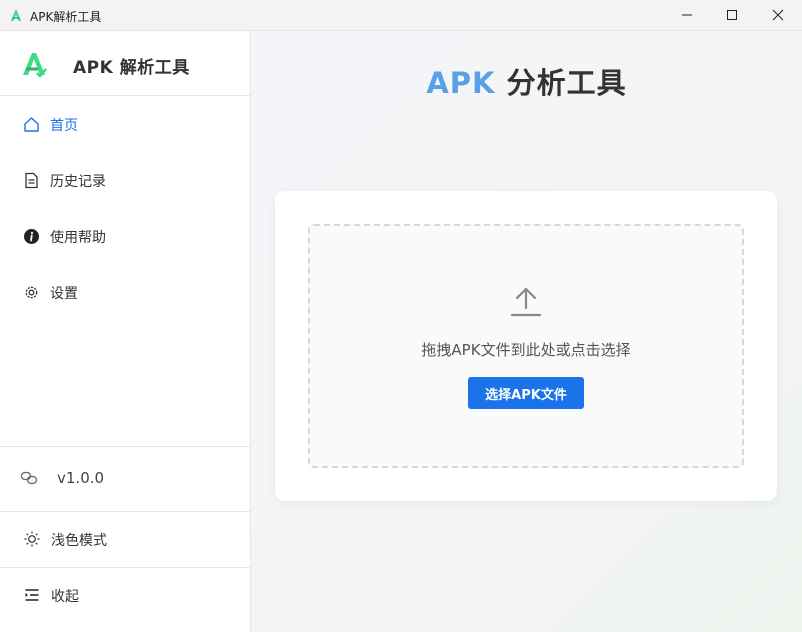 Image resolution: width=802 pixels, height=632 pixels. Describe the element at coordinates (31, 124) in the screenshot. I see `home-icon` at that location.